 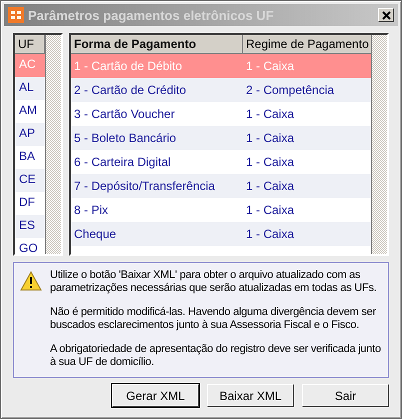 What do you see at coordinates (221, 138) in the screenshot?
I see `table-row: 5 - Boleto Bancário 1 - Caixa` at bounding box center [221, 138].